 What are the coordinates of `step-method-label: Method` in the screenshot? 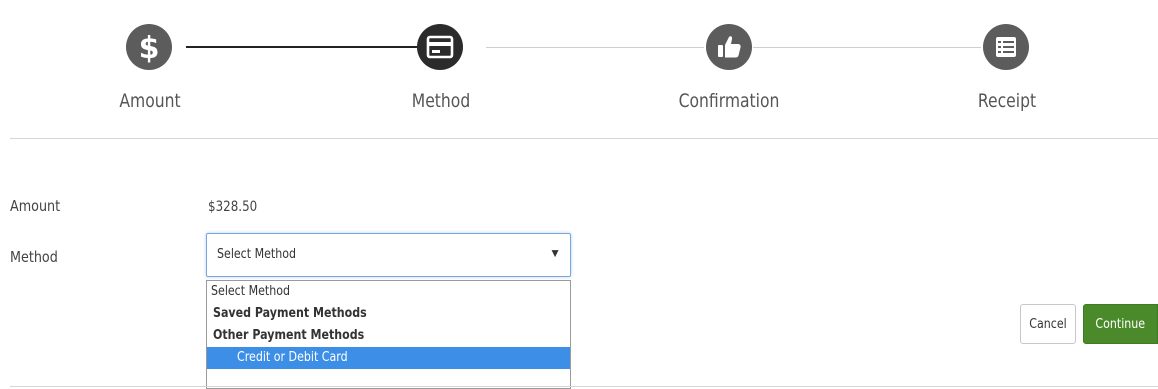 It's located at (441, 101).